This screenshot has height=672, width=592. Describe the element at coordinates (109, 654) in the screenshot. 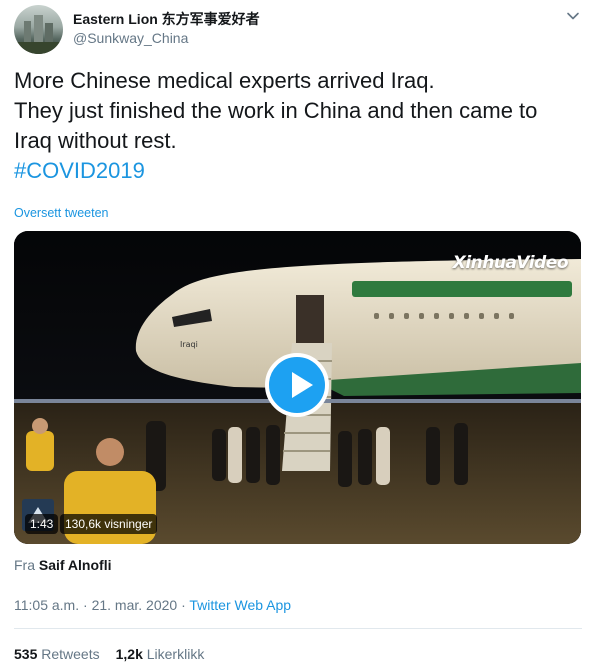

I see `engagement-stats: 535 Retweets 1,2k Likerklikk` at that location.